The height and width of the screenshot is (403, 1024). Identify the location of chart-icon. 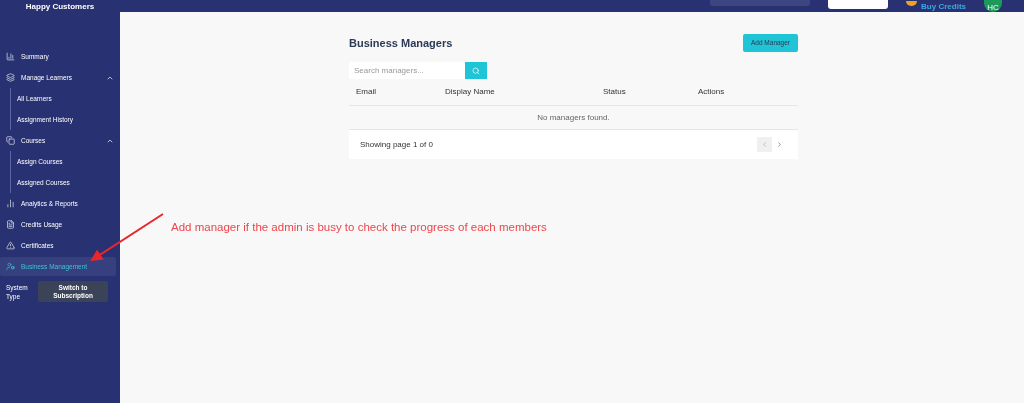
(10, 56).